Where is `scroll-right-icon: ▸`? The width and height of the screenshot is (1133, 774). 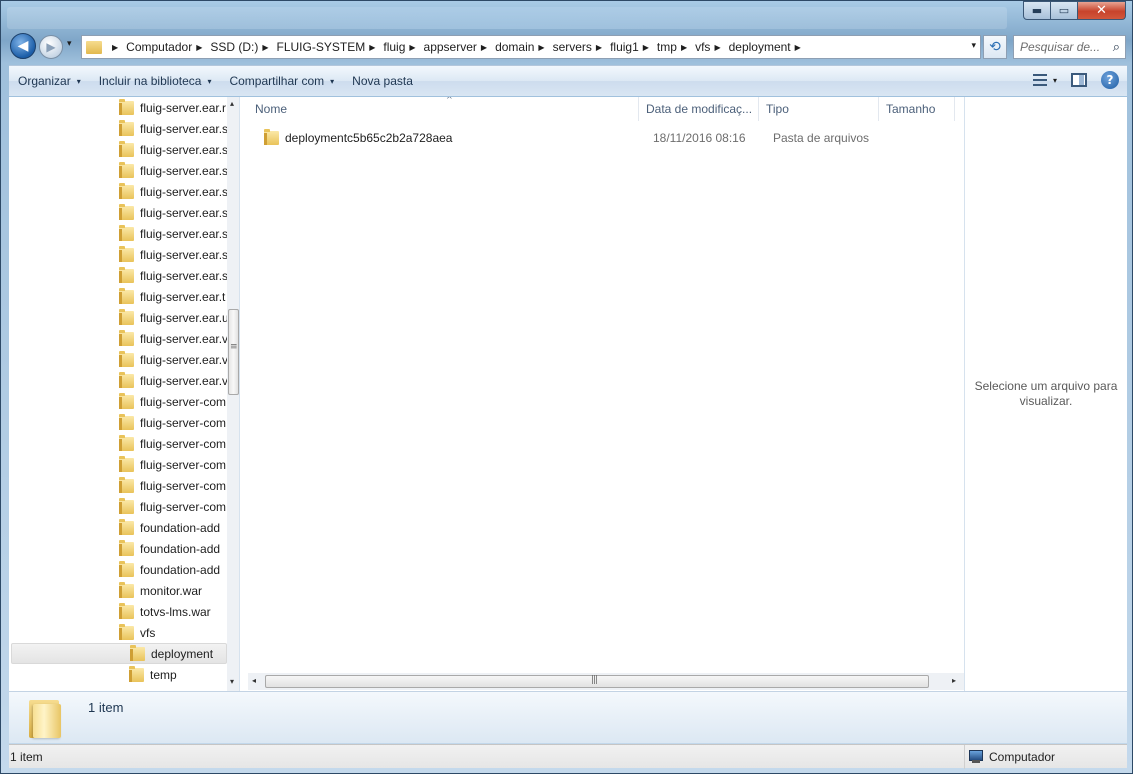 scroll-right-icon: ▸ is located at coordinates (954, 680).